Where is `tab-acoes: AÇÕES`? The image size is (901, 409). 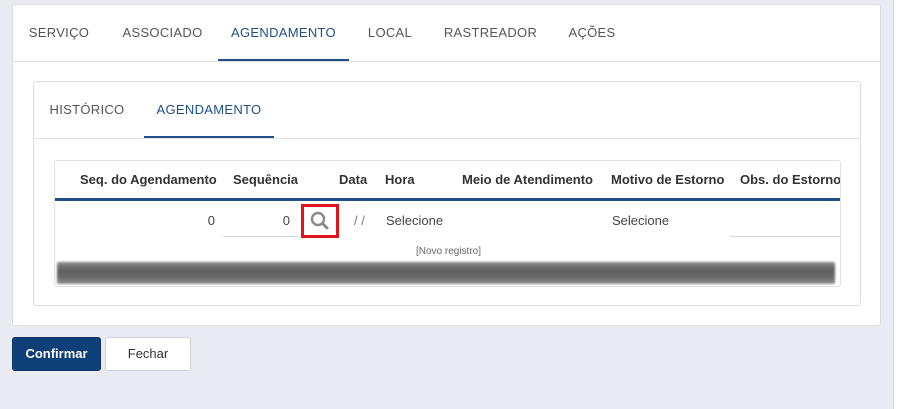 tab-acoes: AÇÕES is located at coordinates (592, 33).